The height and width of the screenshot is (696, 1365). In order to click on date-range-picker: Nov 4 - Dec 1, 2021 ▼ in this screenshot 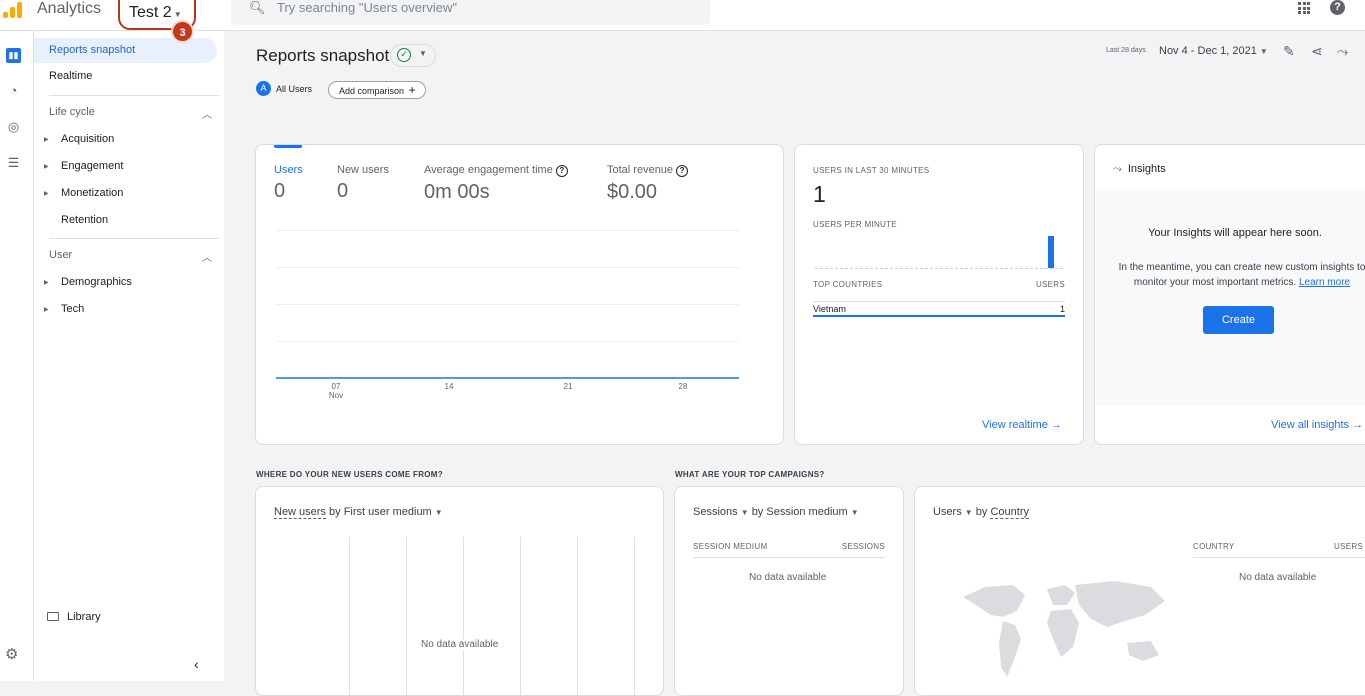, I will do `click(1213, 51)`.